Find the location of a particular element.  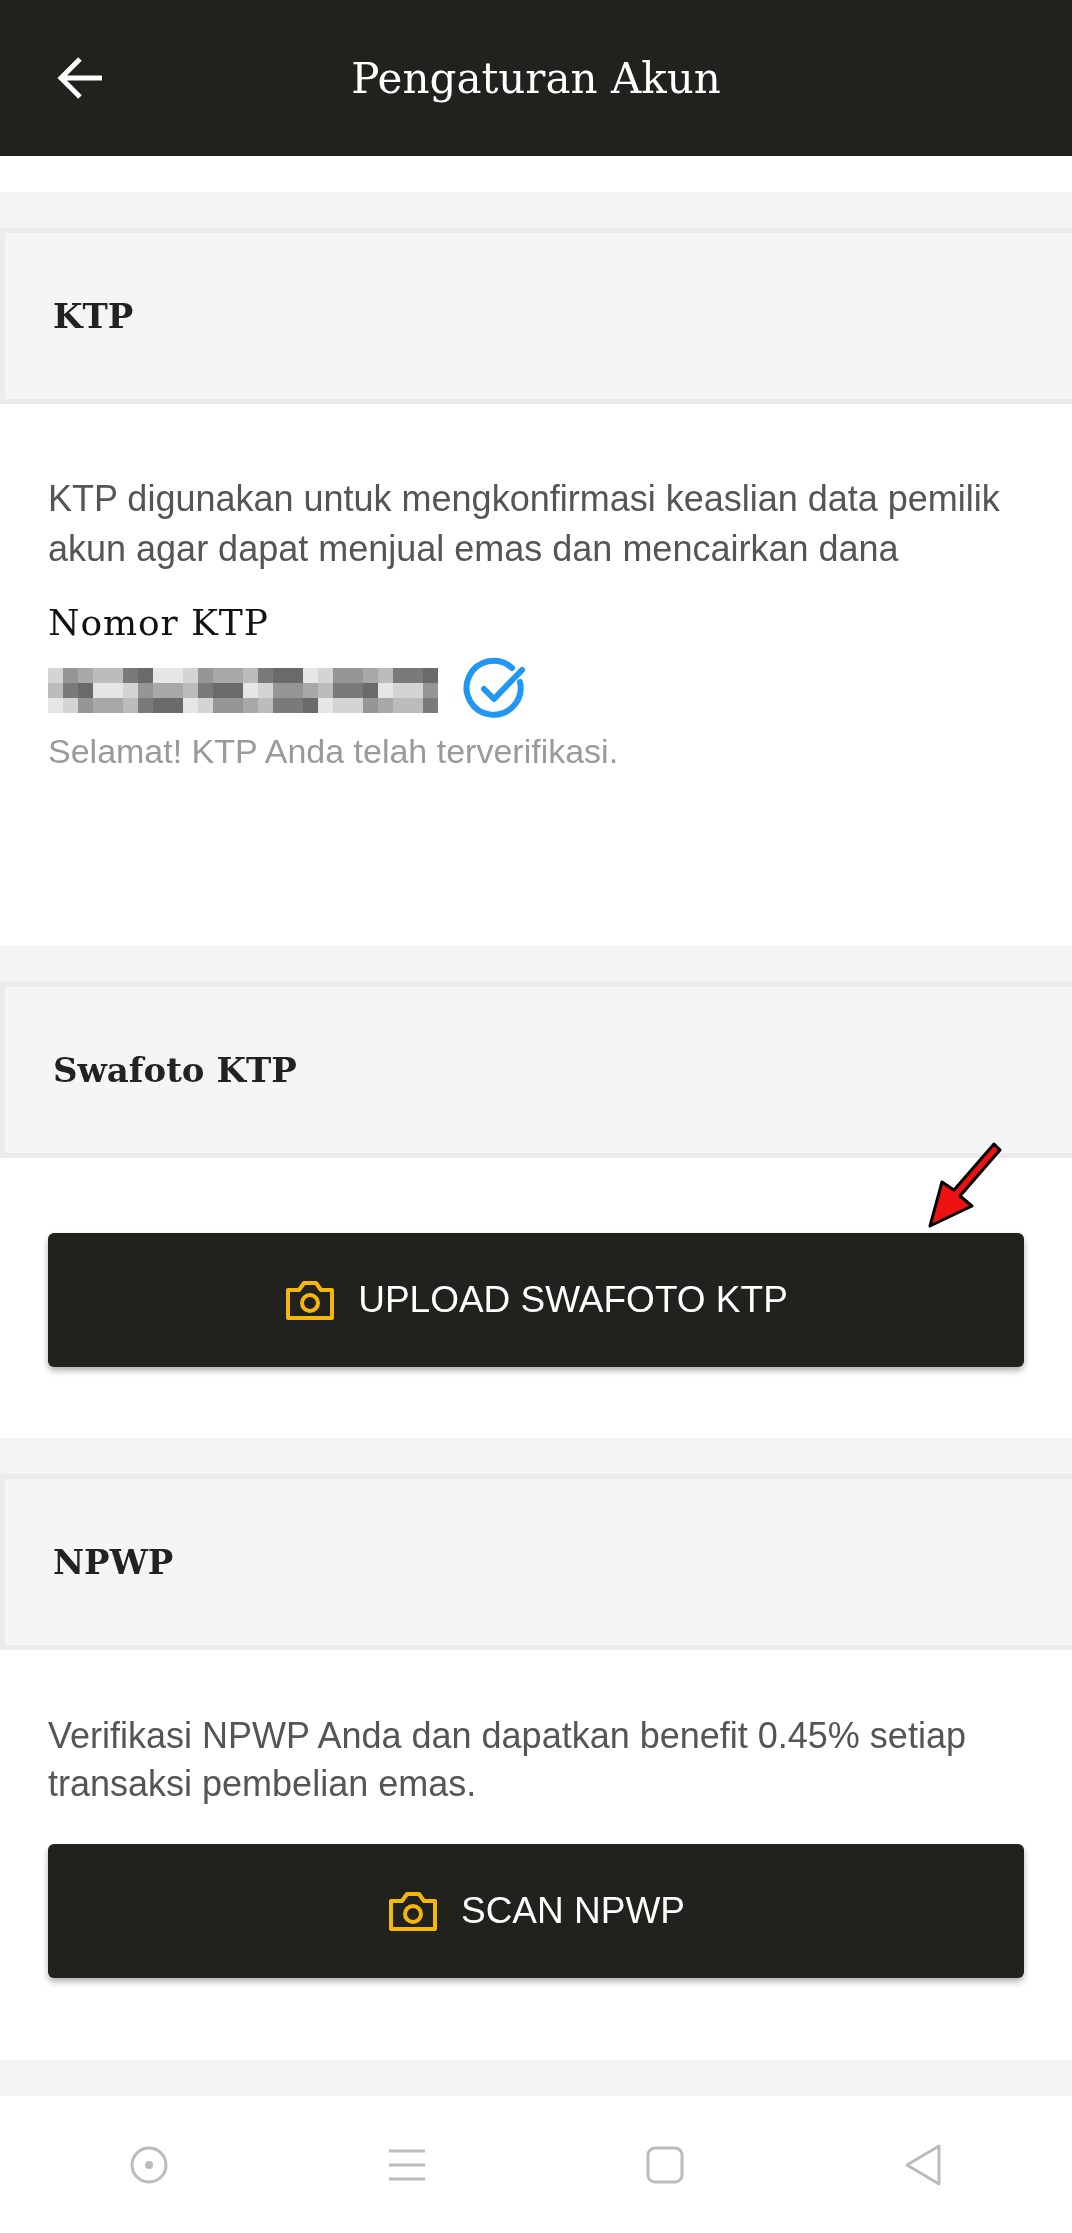

section-title: NPWP is located at coordinates (113, 1562).